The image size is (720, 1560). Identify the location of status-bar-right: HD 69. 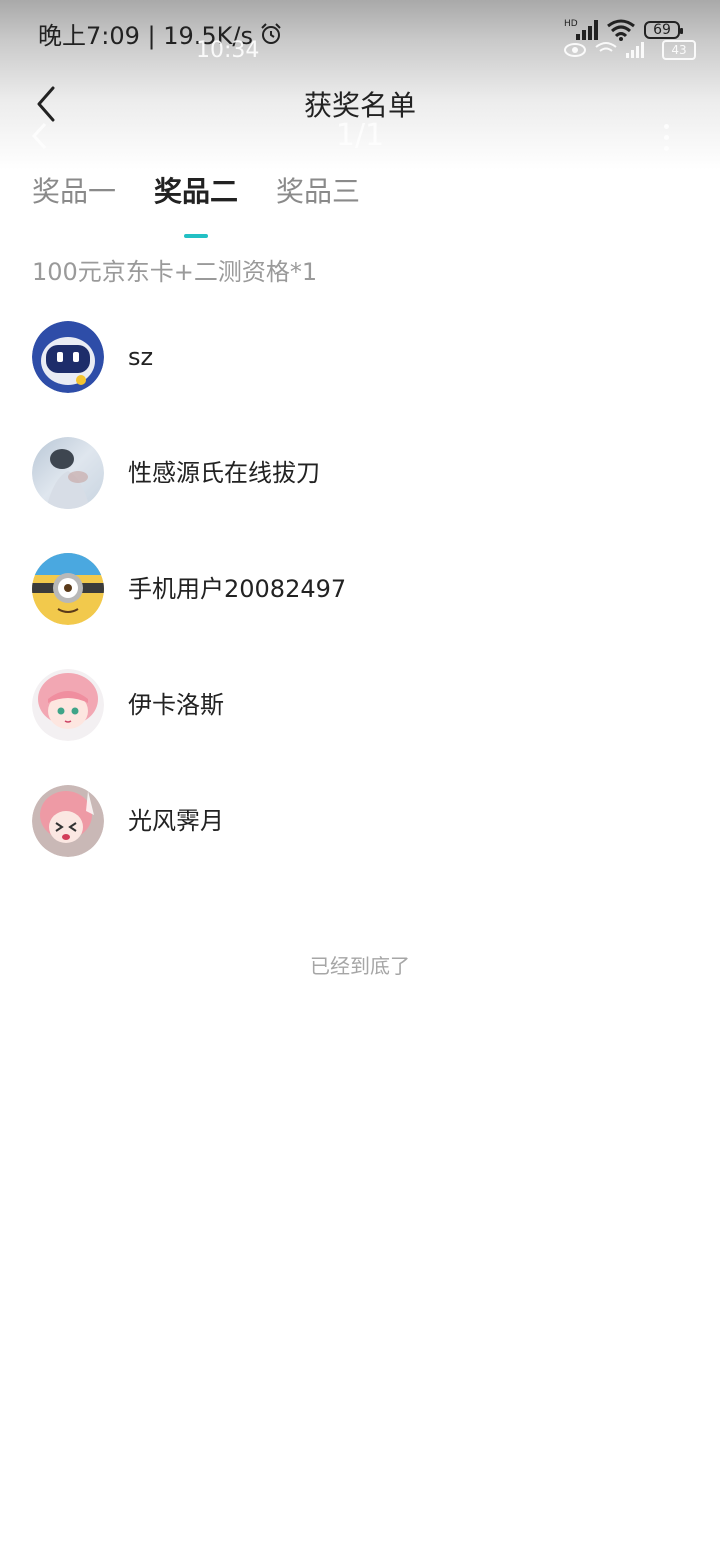
(623, 30).